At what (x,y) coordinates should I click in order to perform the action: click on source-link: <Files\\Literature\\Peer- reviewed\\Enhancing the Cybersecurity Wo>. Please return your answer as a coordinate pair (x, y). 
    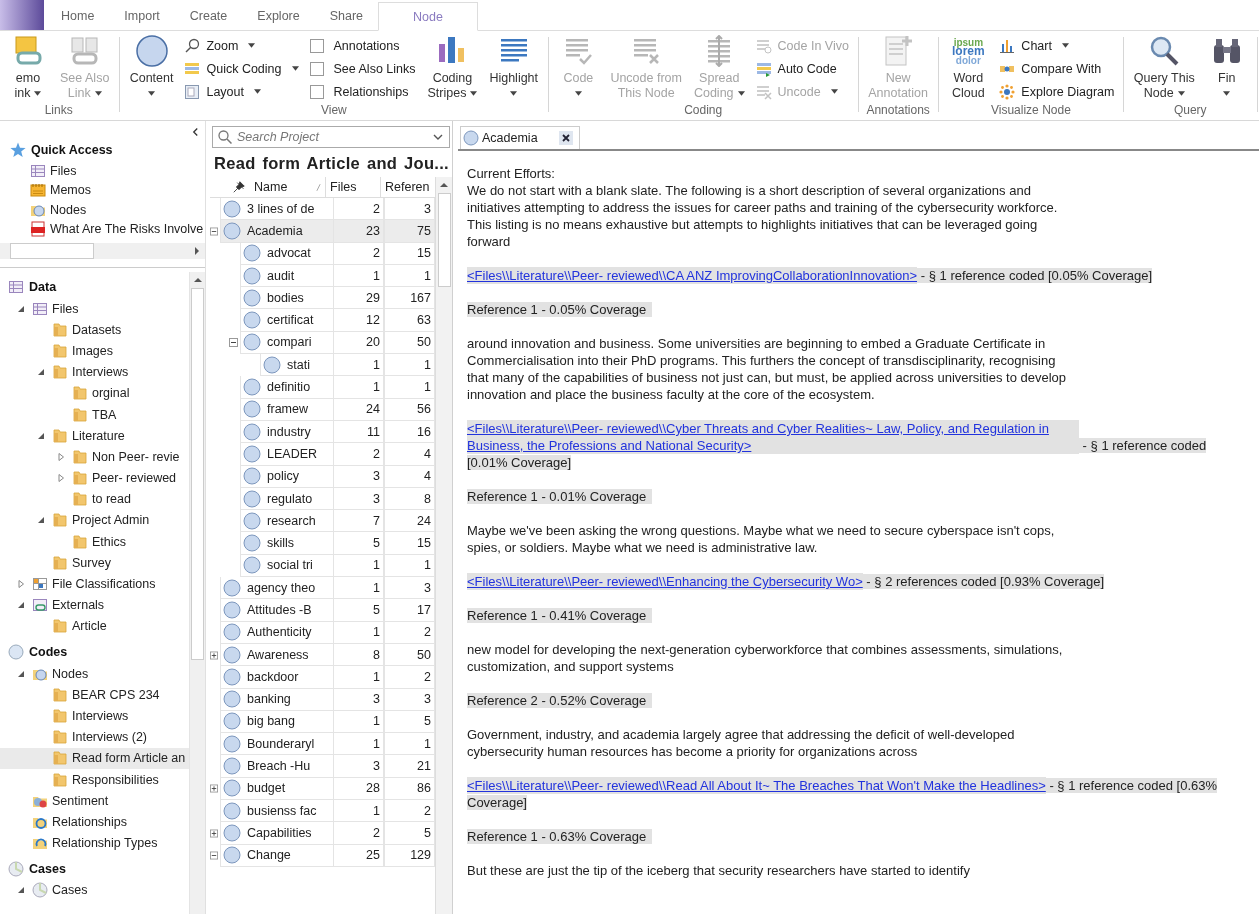
    Looking at the image, I should click on (665, 581).